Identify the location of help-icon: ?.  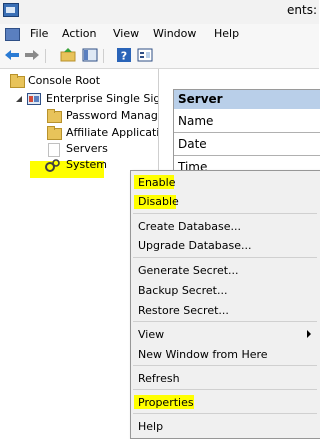
(124, 55).